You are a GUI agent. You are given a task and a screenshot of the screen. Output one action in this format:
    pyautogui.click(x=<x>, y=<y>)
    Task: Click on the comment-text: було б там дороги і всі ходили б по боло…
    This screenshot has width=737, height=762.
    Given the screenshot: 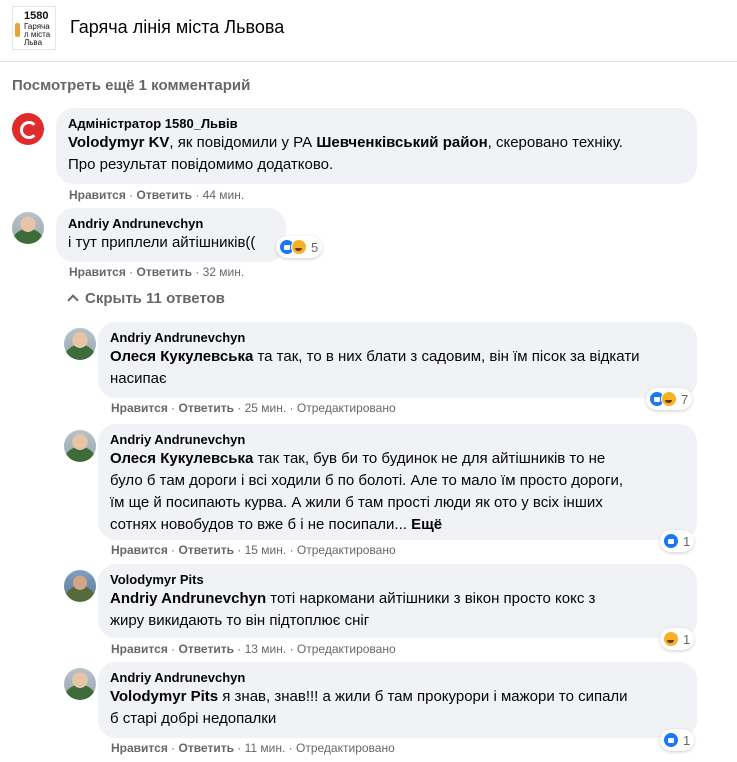 What is the action you would take?
    pyautogui.click(x=367, y=480)
    